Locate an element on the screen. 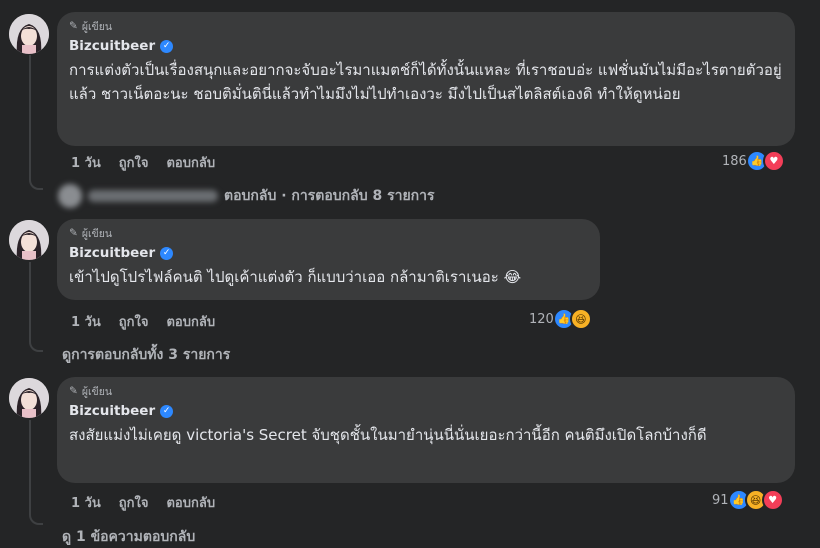 This screenshot has width=820, height=548. reaction-count: 120 is located at coordinates (541, 319).